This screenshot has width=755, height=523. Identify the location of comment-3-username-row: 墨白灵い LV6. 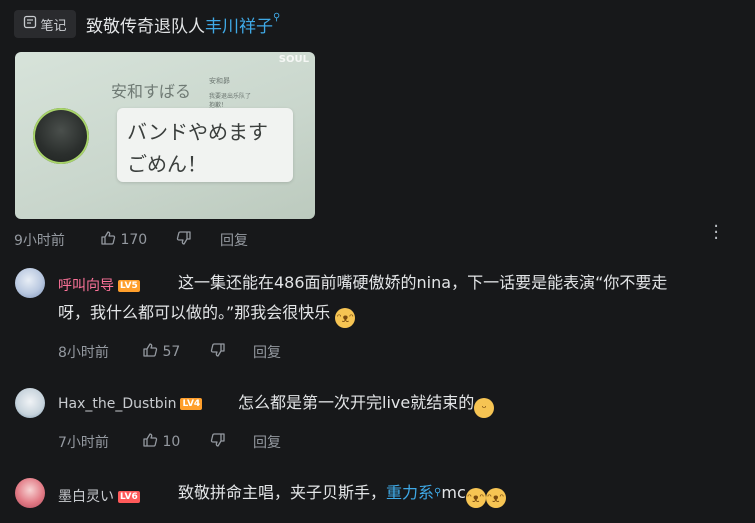
(99, 496).